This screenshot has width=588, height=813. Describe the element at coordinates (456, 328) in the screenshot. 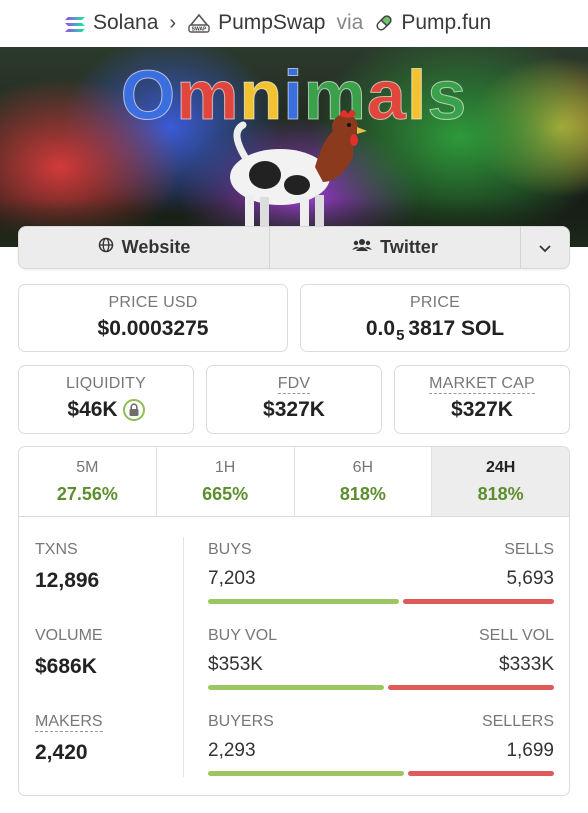

I see `price-sol-rest: 3817 SOL` at that location.